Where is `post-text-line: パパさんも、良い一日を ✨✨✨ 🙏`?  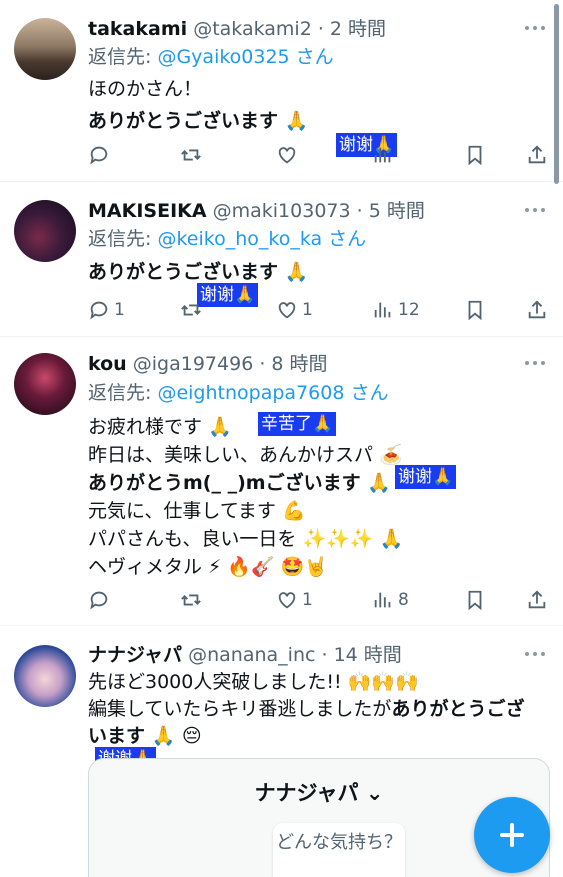 post-text-line: パパさんも、良い一日を ✨✨✨ 🙏 is located at coordinates (246, 539).